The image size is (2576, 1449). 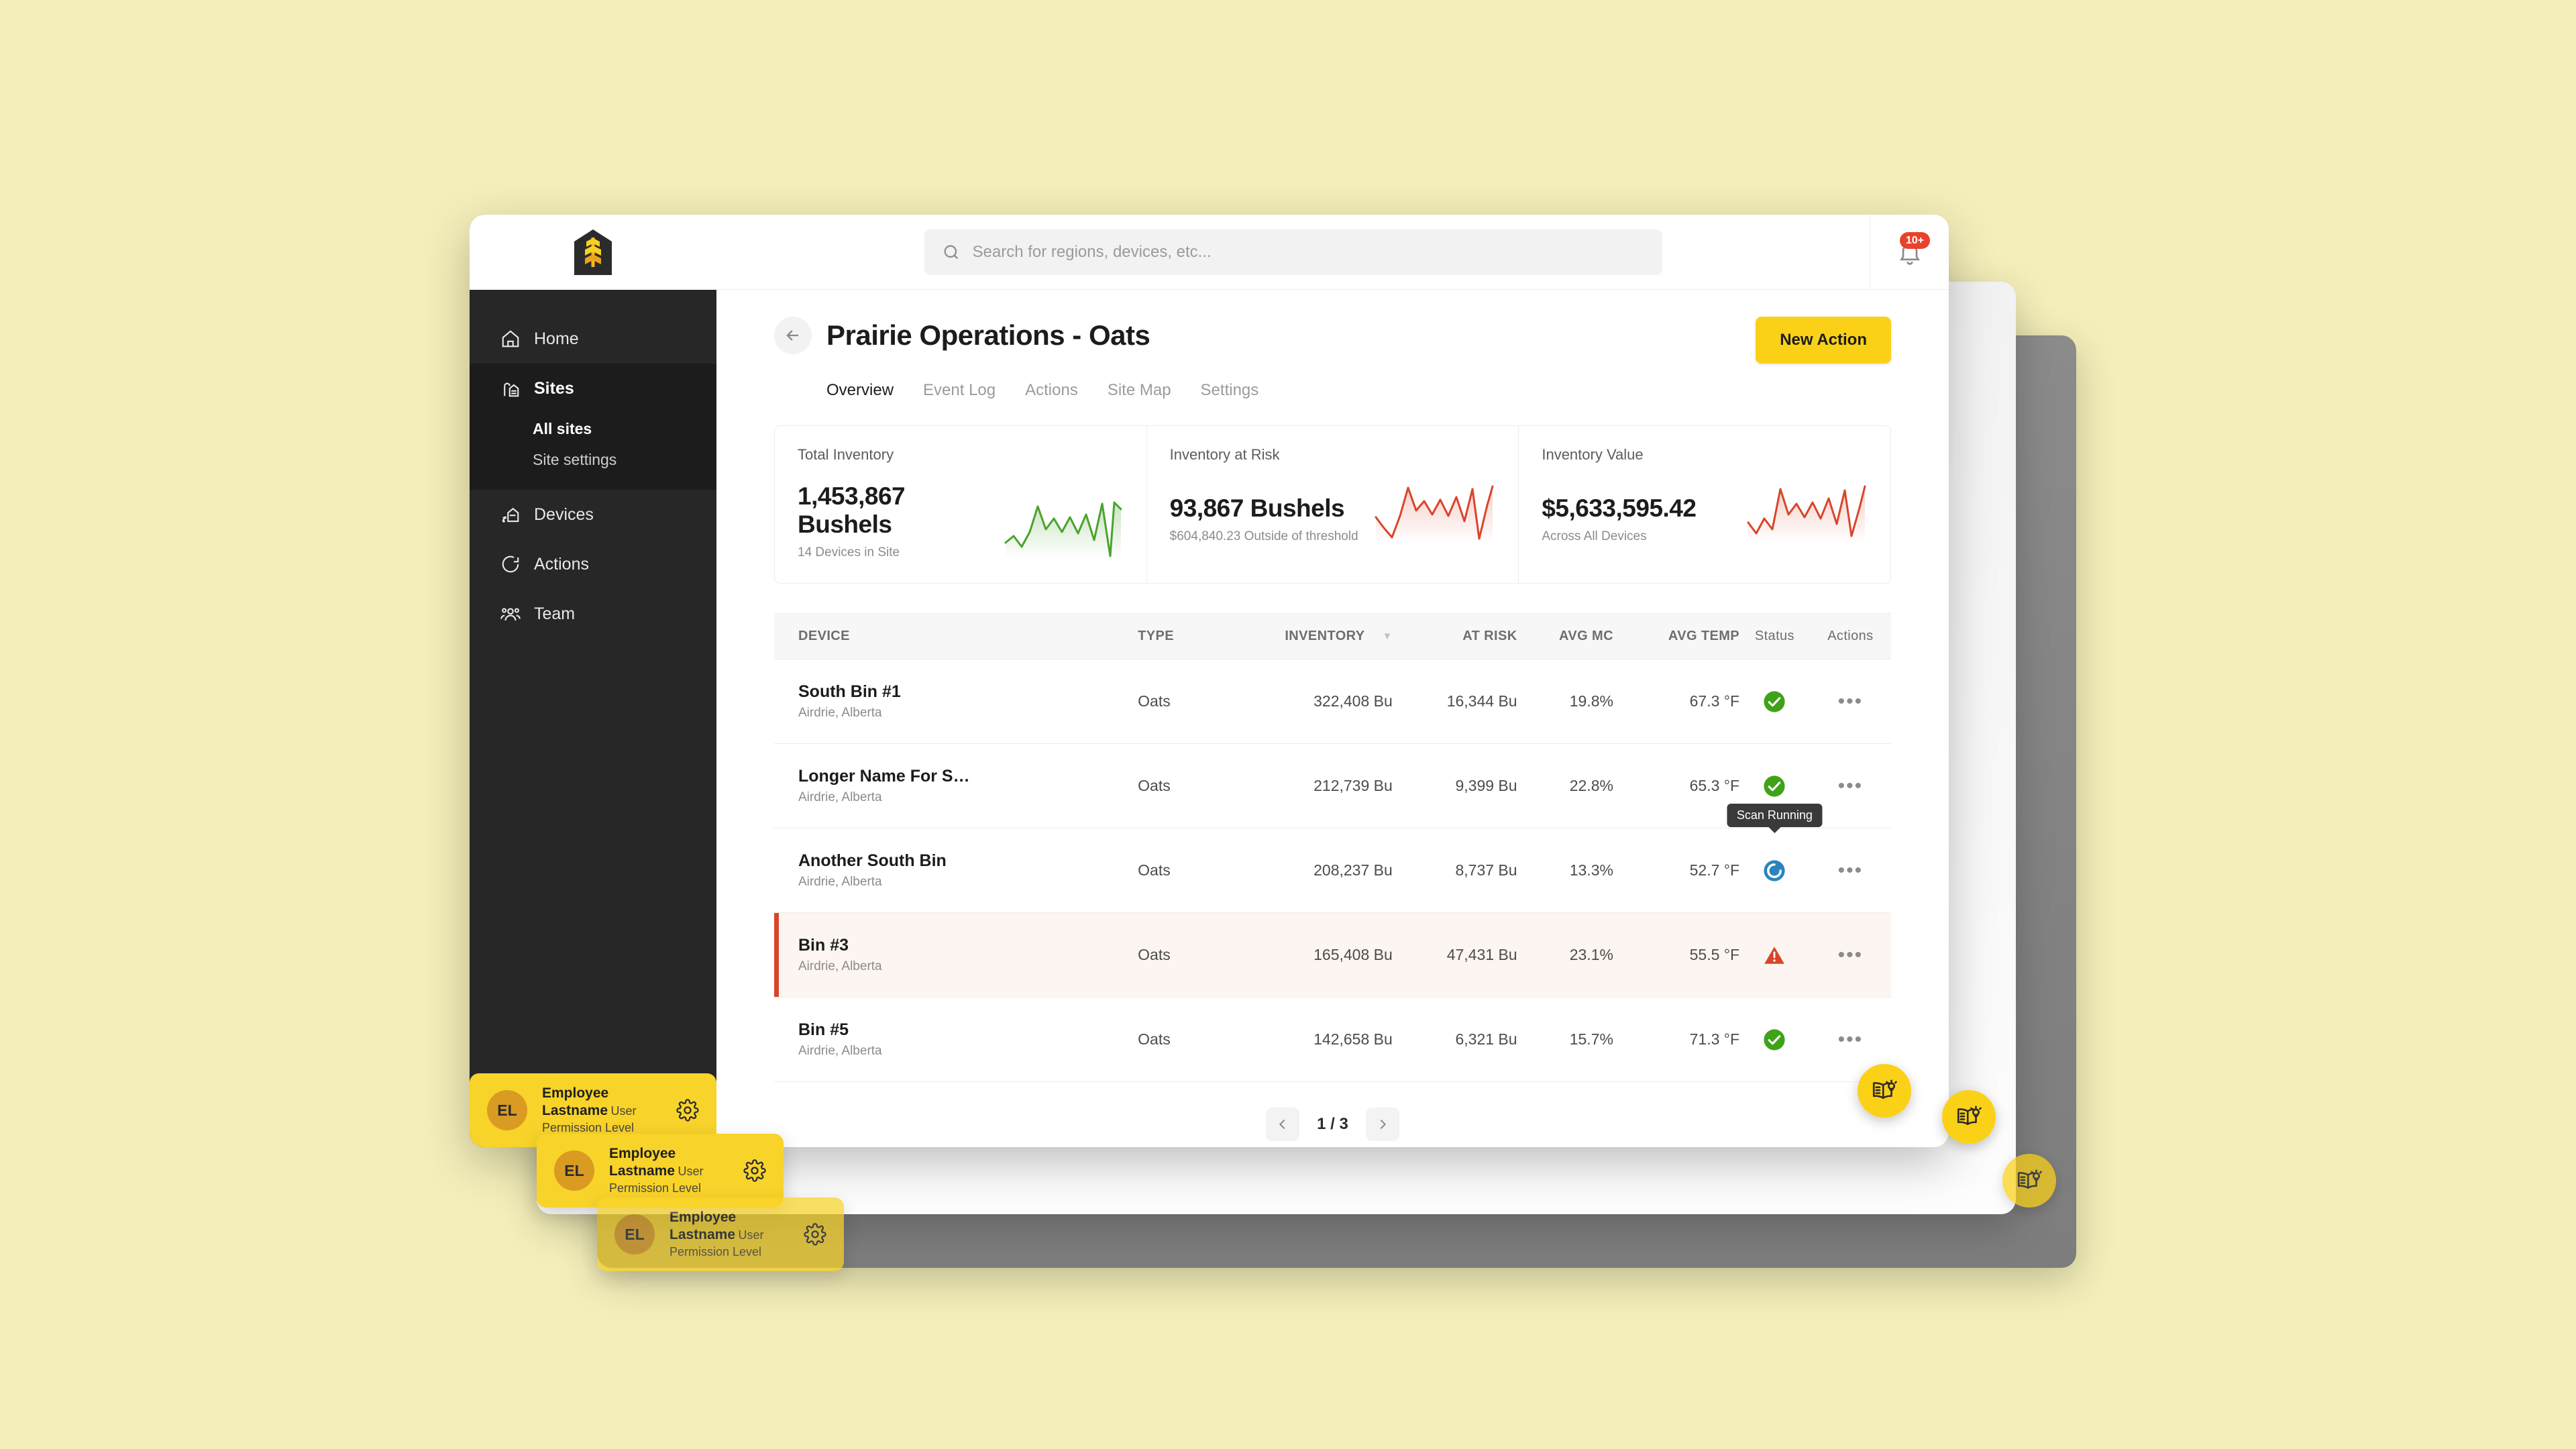 What do you see at coordinates (1565, 636) in the screenshot?
I see `column-header-avg-mc: AVG MC` at bounding box center [1565, 636].